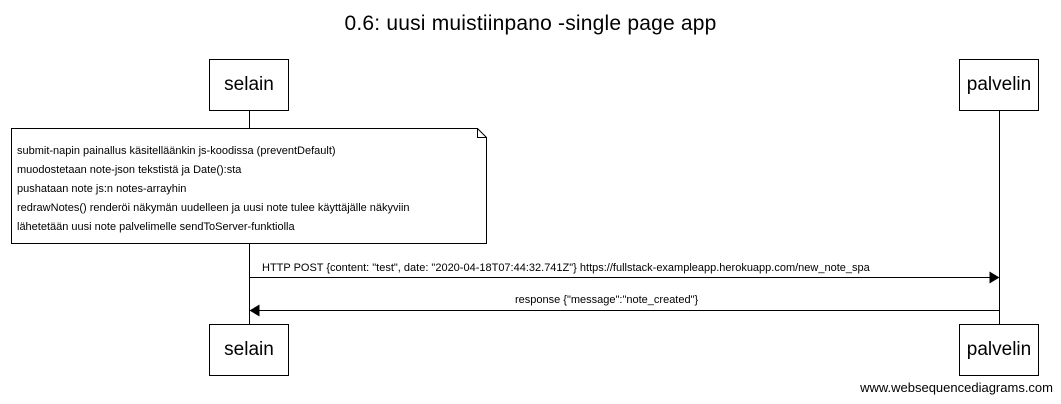 The image size is (1061, 404). I want to click on message-arrows, so click(624, 294).